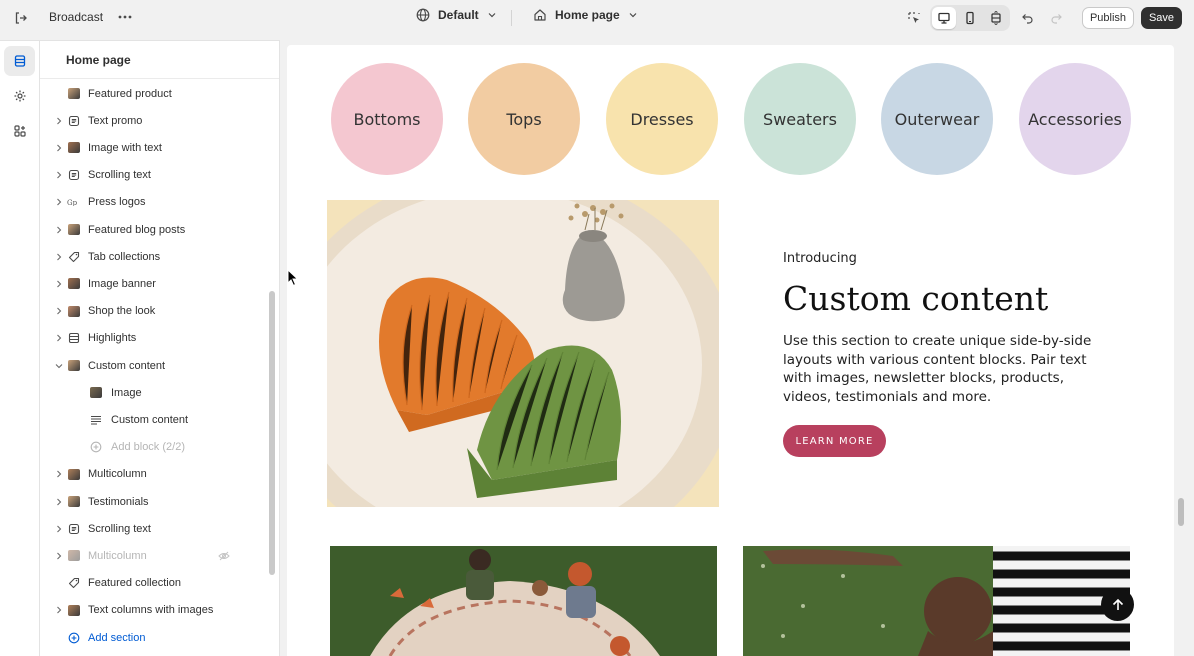 This screenshot has height=656, width=1194. I want to click on sidebar-scrollbar, so click(272, 433).